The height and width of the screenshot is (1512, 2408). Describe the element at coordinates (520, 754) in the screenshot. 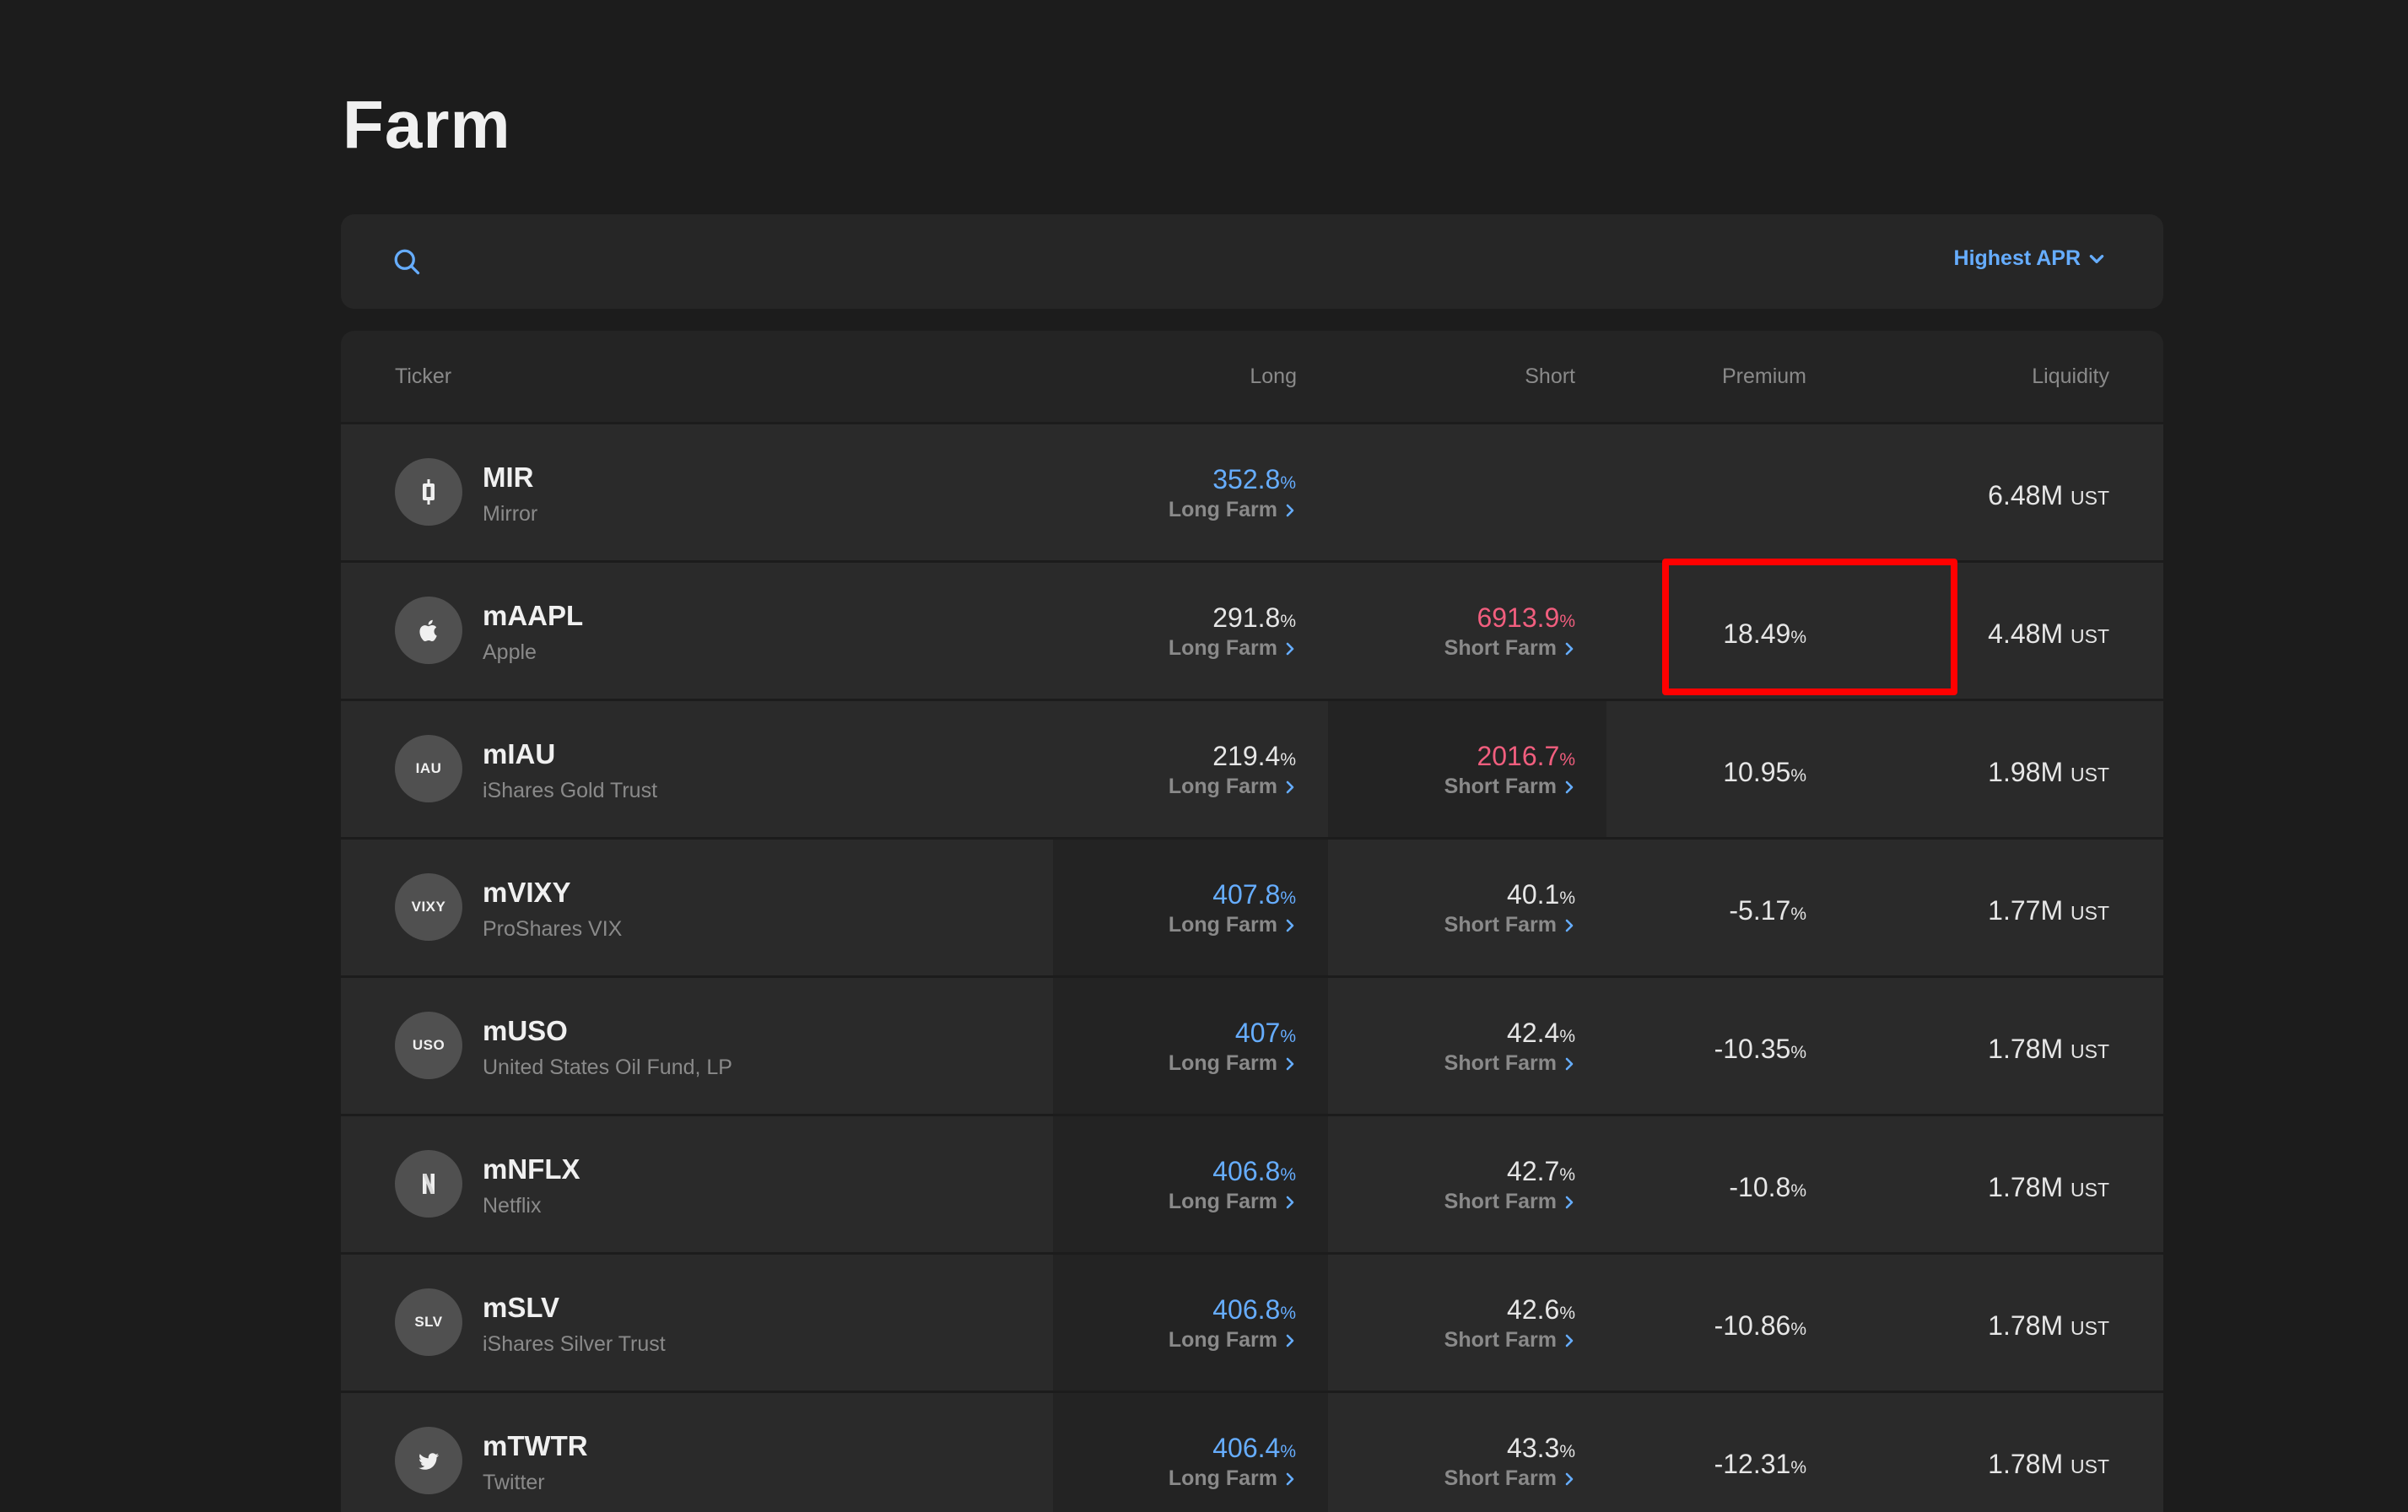

I see `ticker-symbol: mIAU` at that location.